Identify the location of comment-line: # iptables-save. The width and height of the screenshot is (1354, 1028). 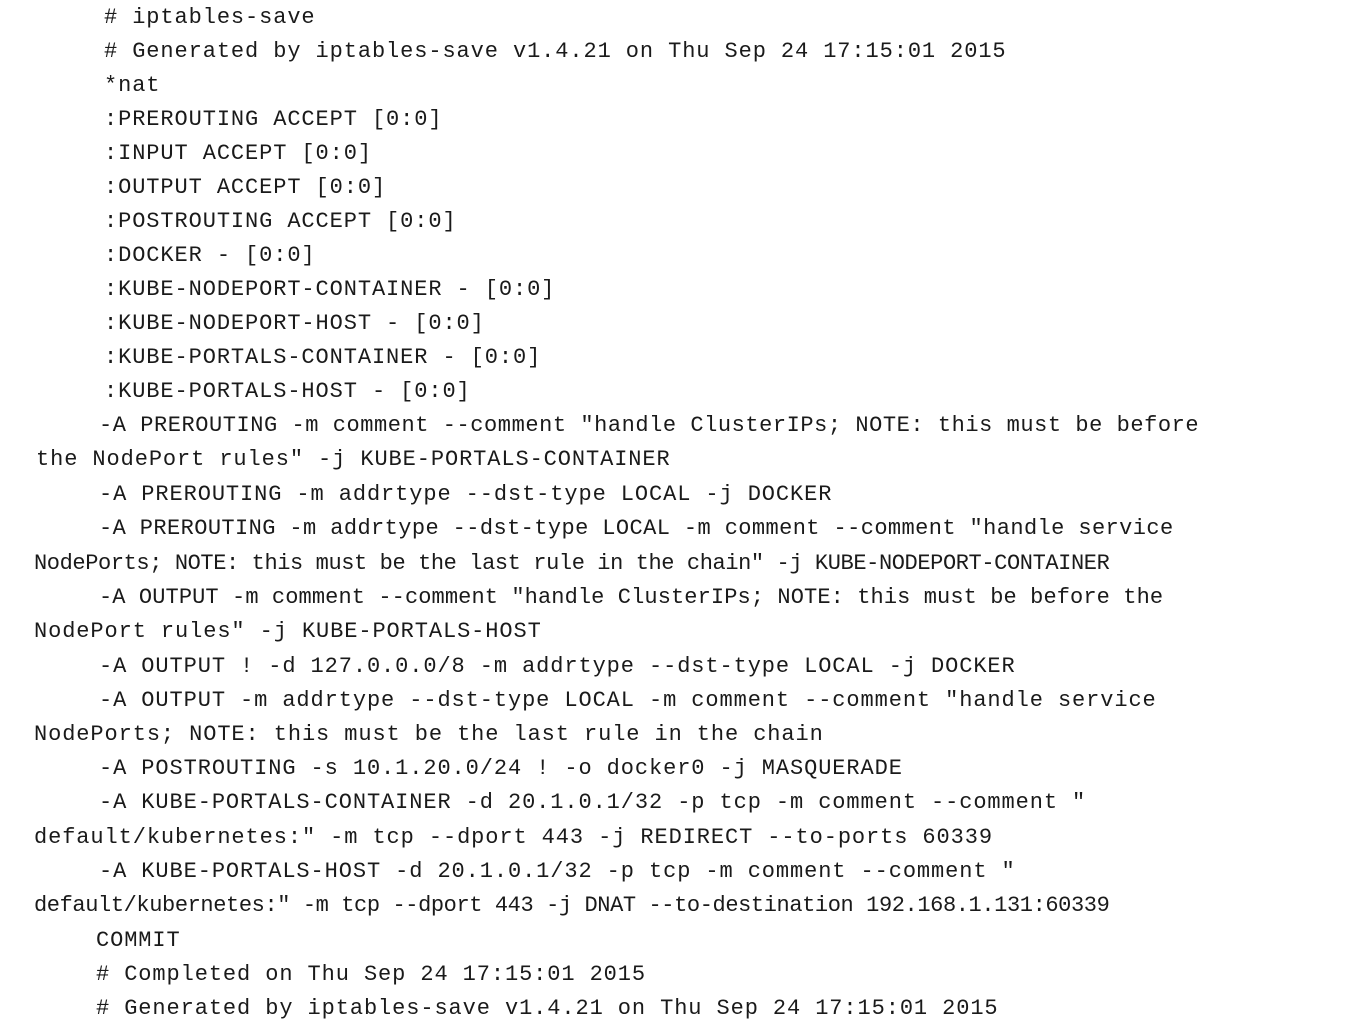
(210, 17).